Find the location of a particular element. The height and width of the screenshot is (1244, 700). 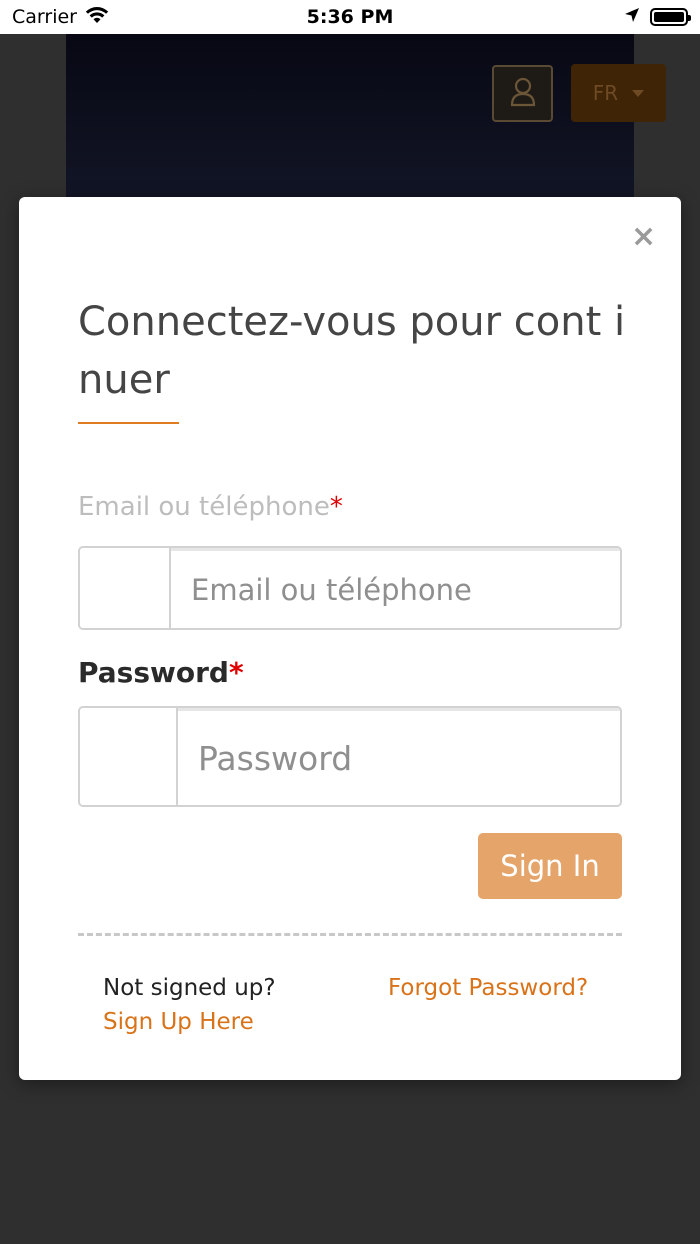

forgot-password-link: Forgot Password? is located at coordinates (488, 988).